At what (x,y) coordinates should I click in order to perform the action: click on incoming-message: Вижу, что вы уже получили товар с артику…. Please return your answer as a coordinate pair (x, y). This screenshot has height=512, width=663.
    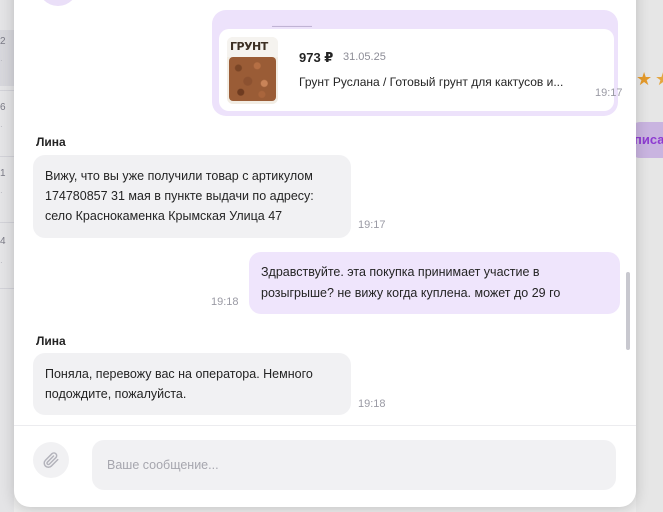
    Looking at the image, I should click on (192, 196).